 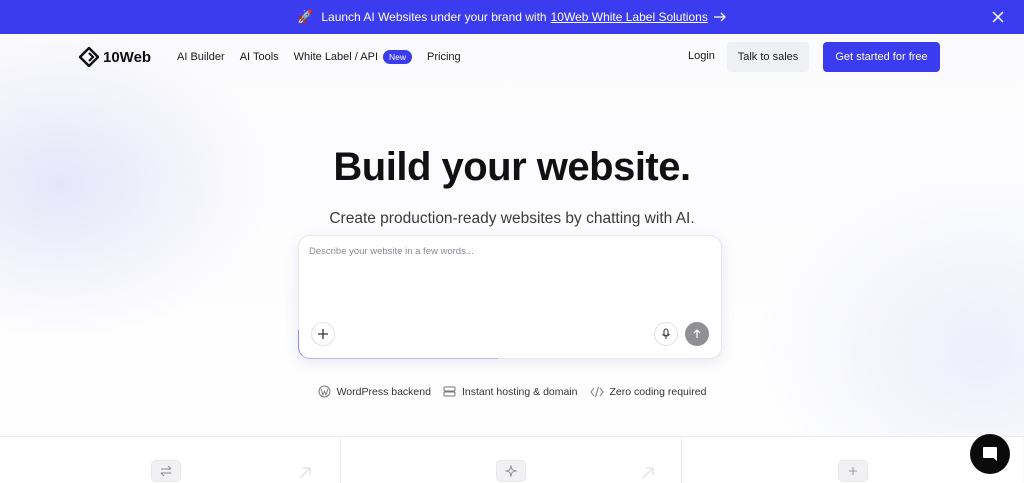 What do you see at coordinates (449, 391) in the screenshot?
I see `server-icon` at bounding box center [449, 391].